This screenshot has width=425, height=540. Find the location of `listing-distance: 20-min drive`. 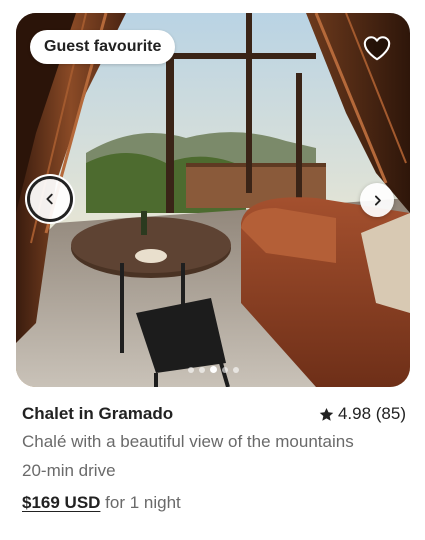

listing-distance: 20-min drive is located at coordinates (69, 470).